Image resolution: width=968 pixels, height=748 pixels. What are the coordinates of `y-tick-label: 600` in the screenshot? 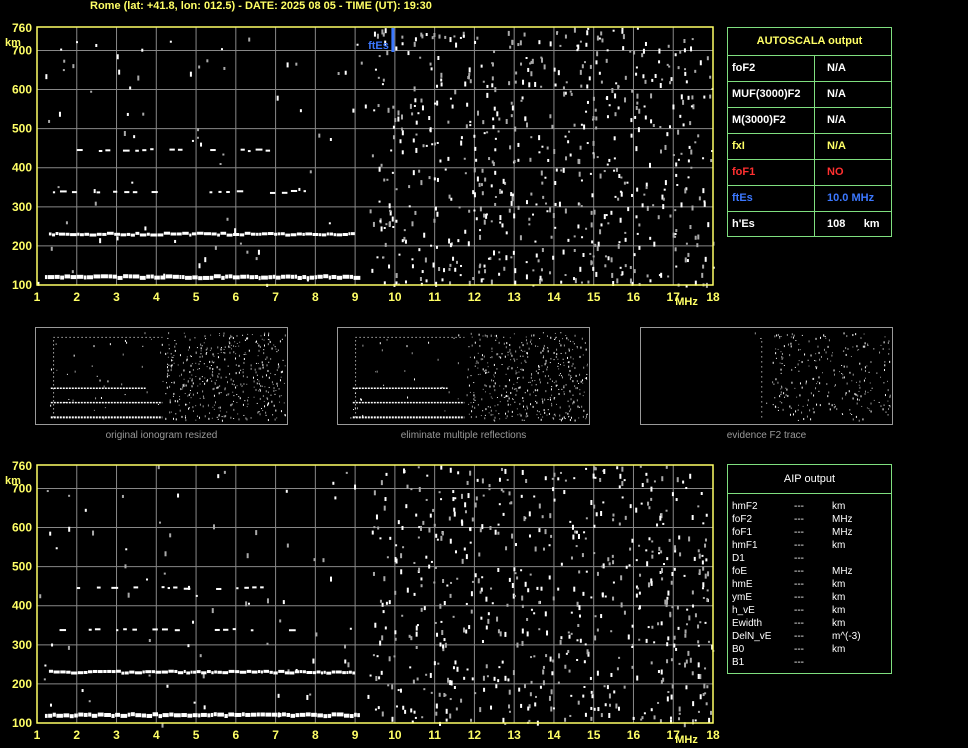 It's located at (22, 528).